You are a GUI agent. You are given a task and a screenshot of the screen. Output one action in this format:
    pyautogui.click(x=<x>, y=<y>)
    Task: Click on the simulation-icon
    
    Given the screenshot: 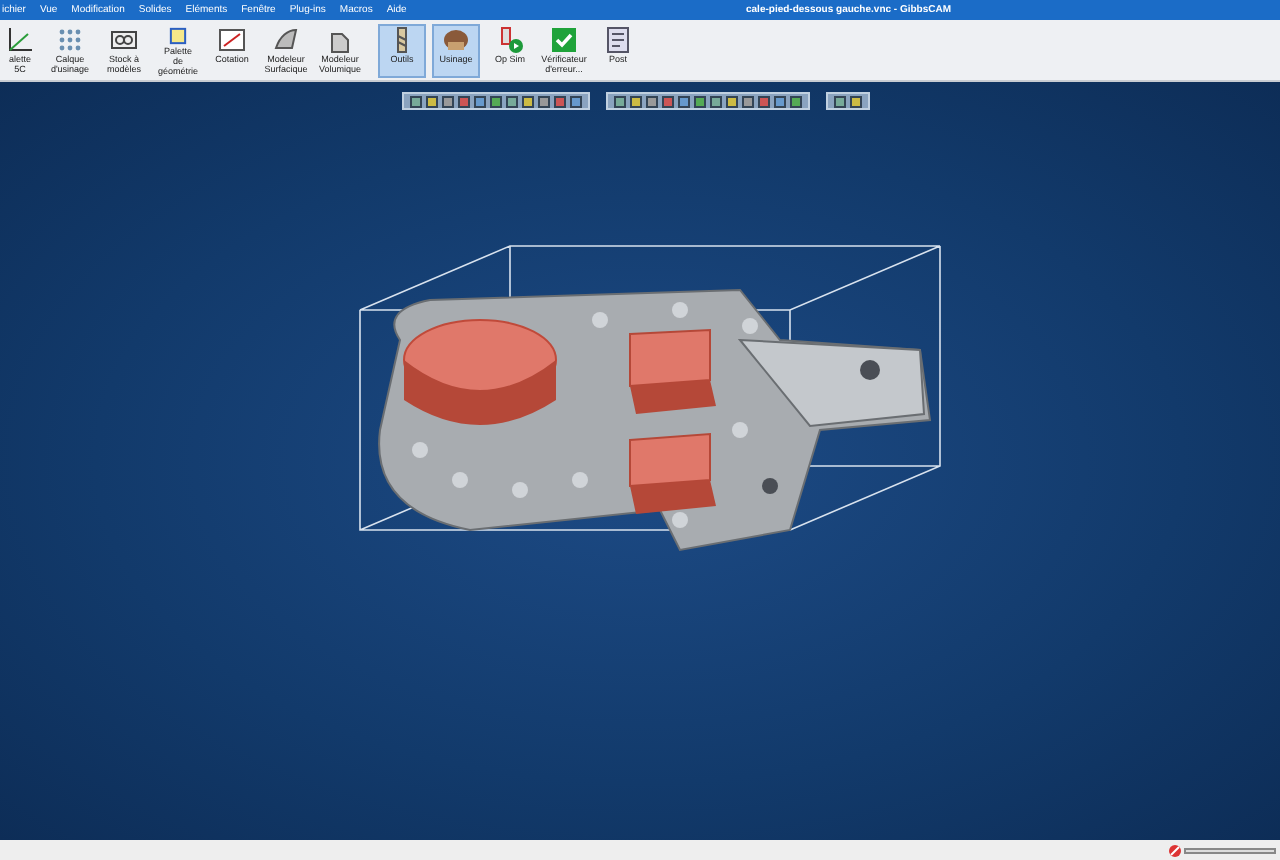 What is the action you would take?
    pyautogui.click(x=510, y=40)
    